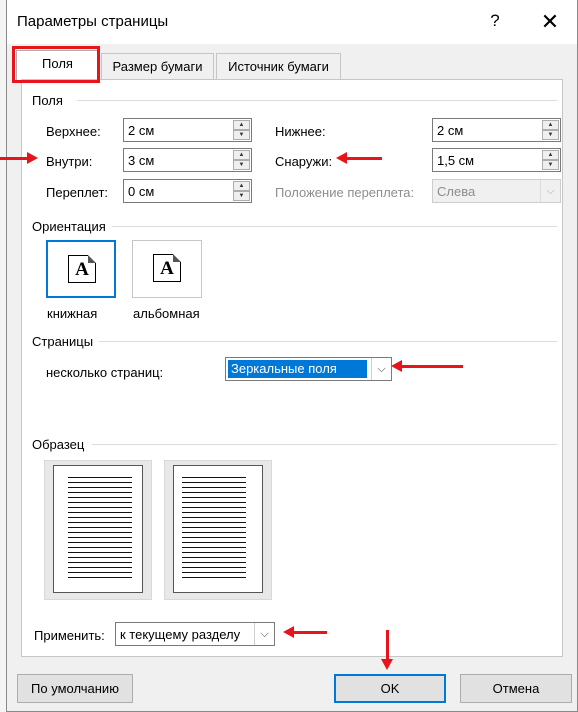 The width and height of the screenshot is (578, 712). I want to click on preview-right-page, so click(218, 529).